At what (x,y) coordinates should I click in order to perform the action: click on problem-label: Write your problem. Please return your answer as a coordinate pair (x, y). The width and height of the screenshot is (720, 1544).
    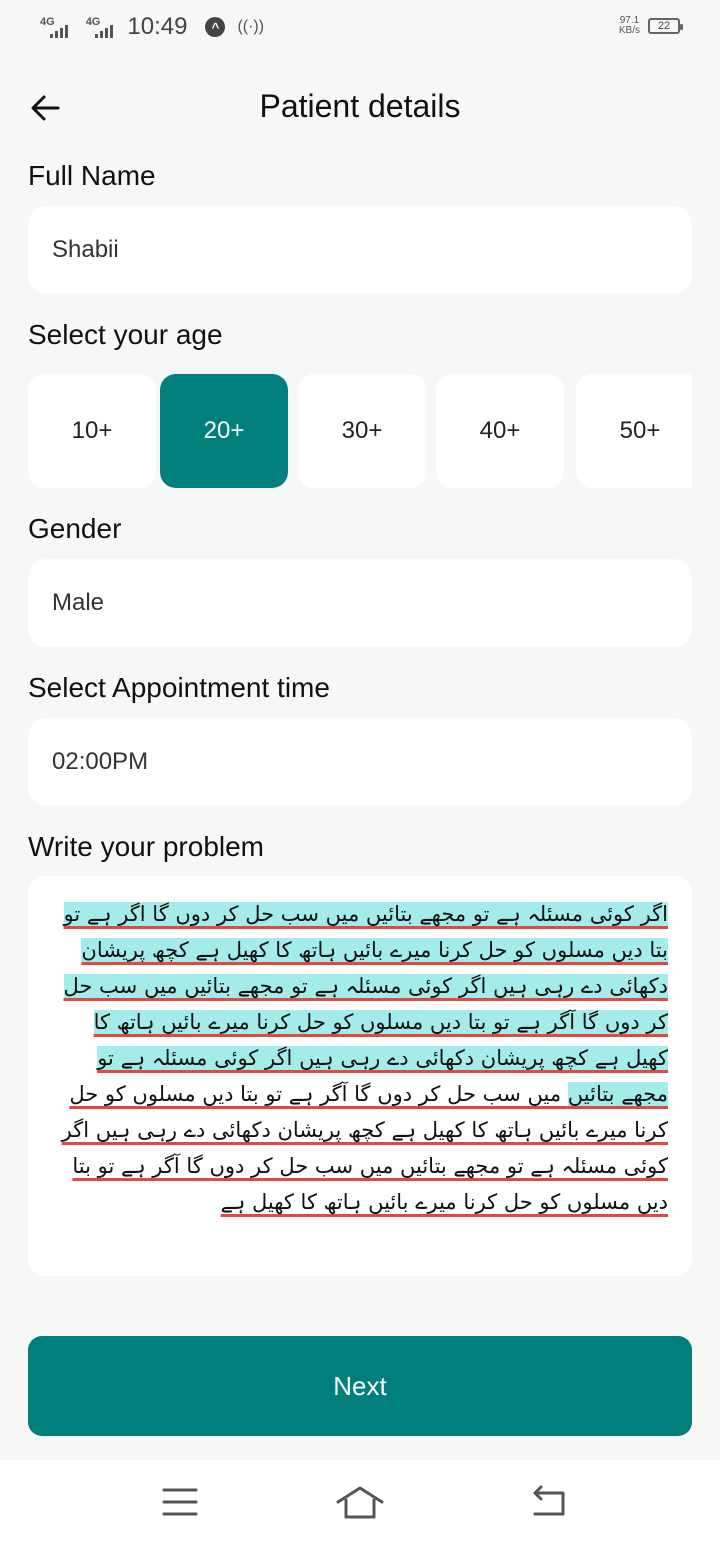
    Looking at the image, I should click on (146, 846).